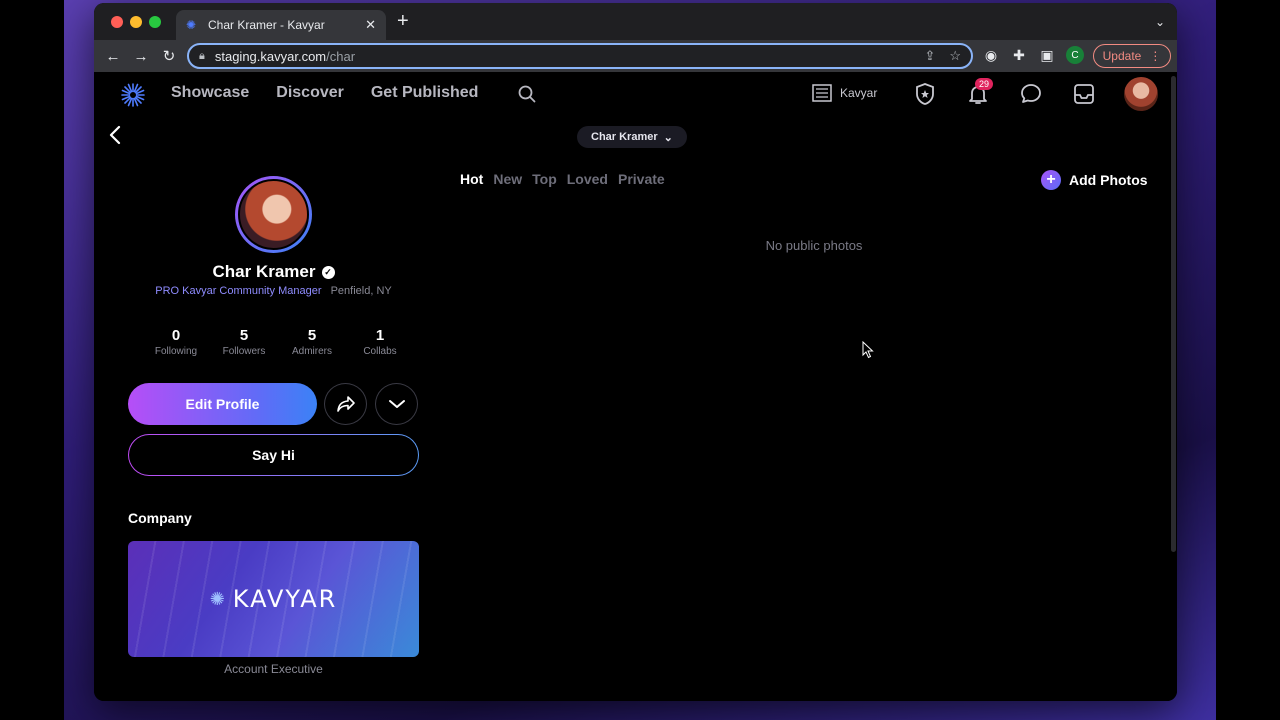 Image resolution: width=1280 pixels, height=720 pixels. Describe the element at coordinates (507, 179) in the screenshot. I see `tab-new: New` at that location.